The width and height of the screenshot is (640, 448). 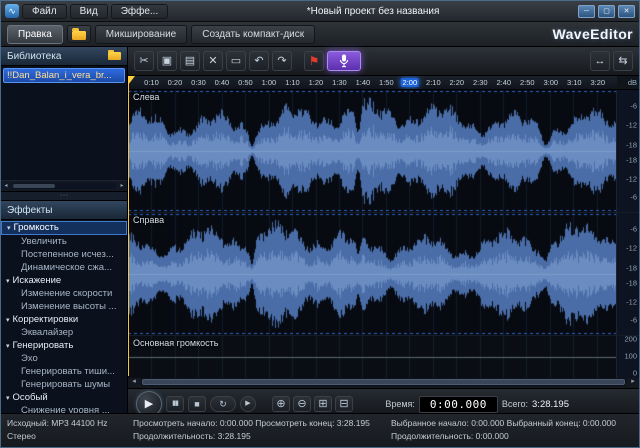 What do you see at coordinates (44, 11) in the screenshot?
I see `menu-file: Файл` at bounding box center [44, 11].